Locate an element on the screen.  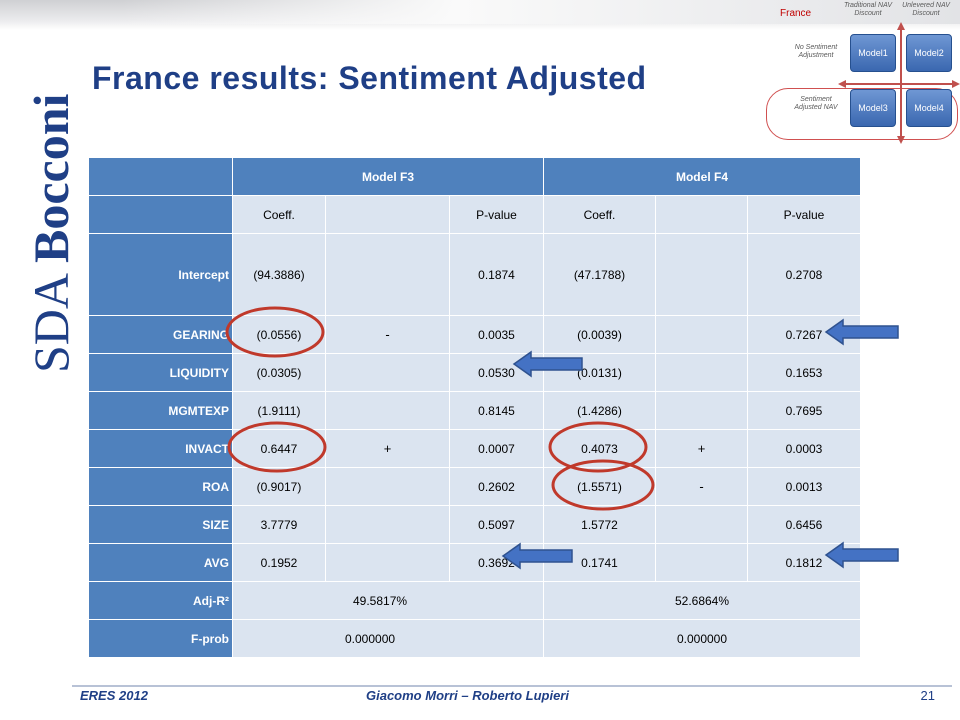
f3-pvalue: 0.8145 is located at coordinates (496, 410).